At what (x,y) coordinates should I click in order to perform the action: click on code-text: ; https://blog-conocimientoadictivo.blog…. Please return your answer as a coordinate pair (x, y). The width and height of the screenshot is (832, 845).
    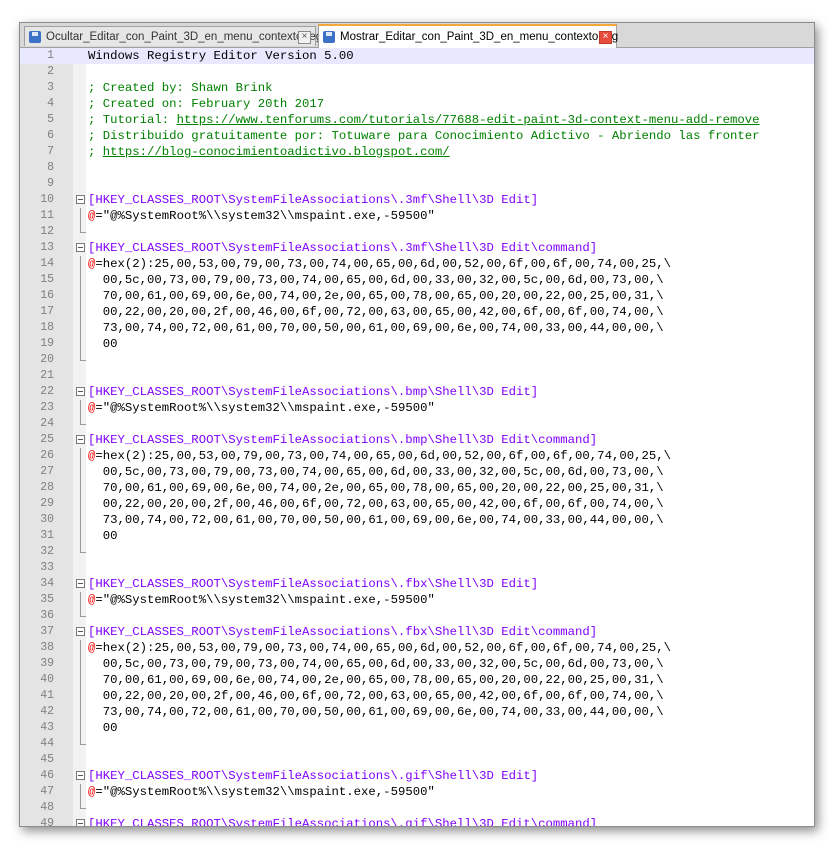
    Looking at the image, I should click on (269, 152).